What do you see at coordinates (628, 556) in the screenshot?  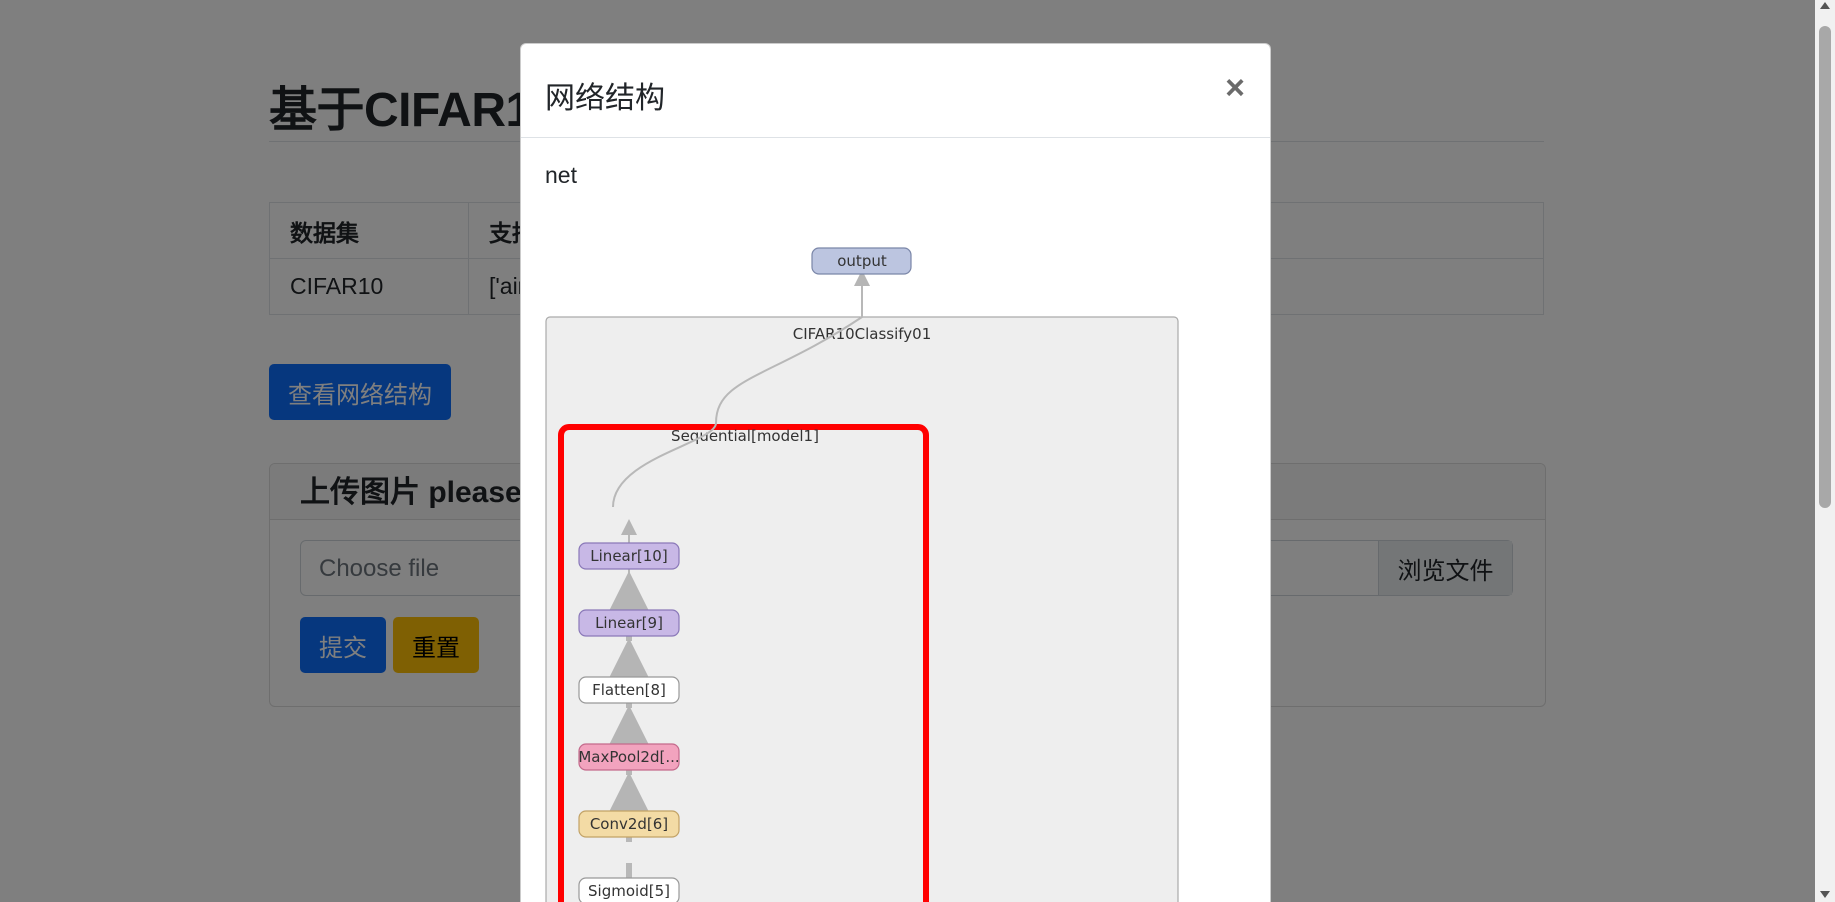 I see `graph-node-label: Linear[10]` at bounding box center [628, 556].